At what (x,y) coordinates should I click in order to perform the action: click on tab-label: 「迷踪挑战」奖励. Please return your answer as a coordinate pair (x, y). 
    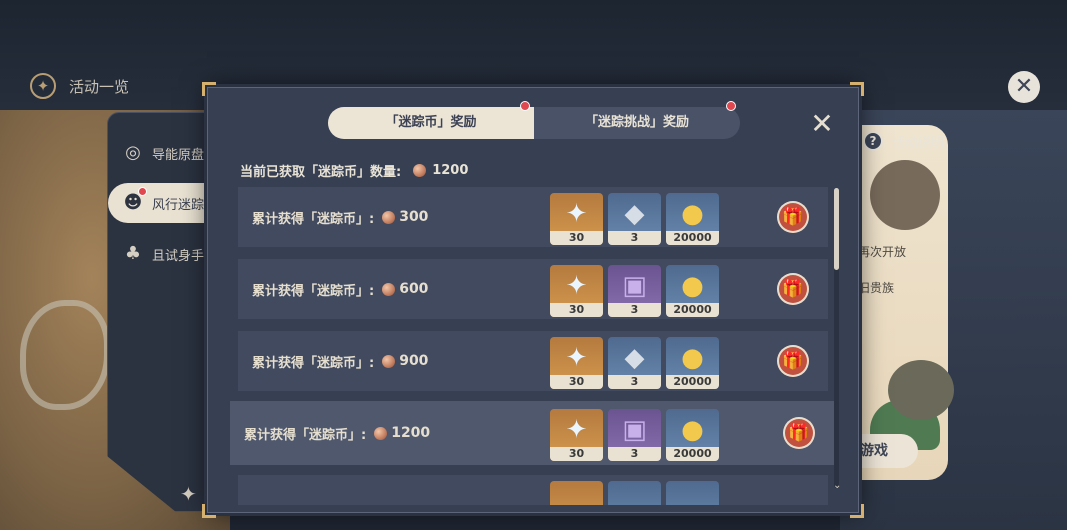
    Looking at the image, I should click on (636, 122).